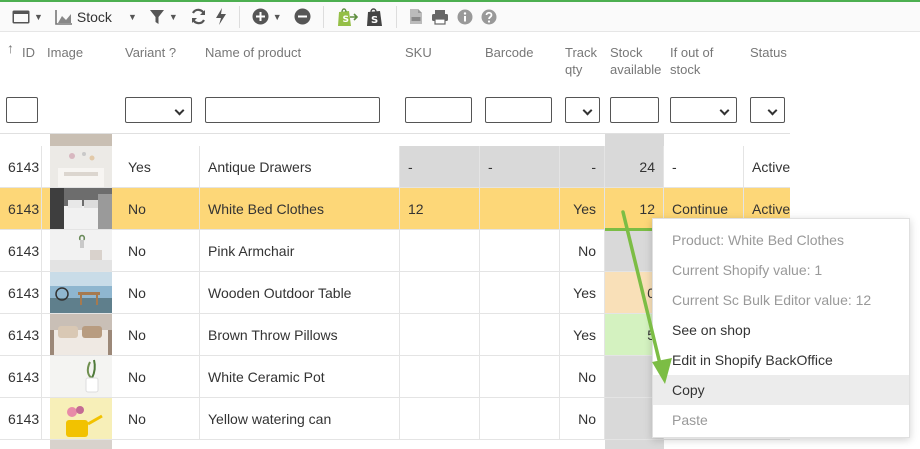 The image size is (920, 449). What do you see at coordinates (29, 17) in the screenshot?
I see `layout-menu-button: ▼` at bounding box center [29, 17].